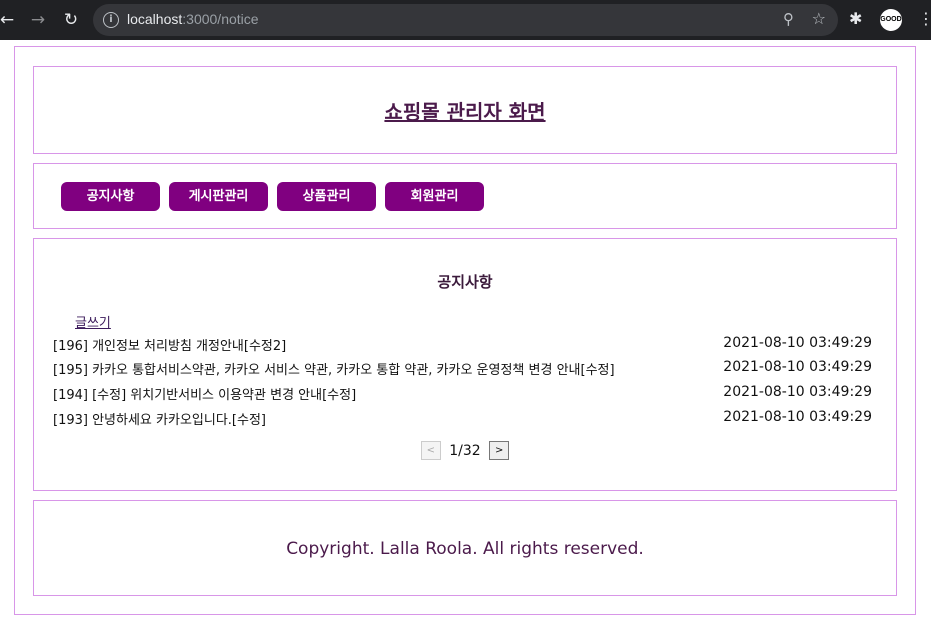 This screenshot has height=638, width=931. What do you see at coordinates (204, 393) in the screenshot?
I see `notice-subject-link: [194] [수정] 위치기반서비스 이용약관 변경 안내[수정]` at bounding box center [204, 393].